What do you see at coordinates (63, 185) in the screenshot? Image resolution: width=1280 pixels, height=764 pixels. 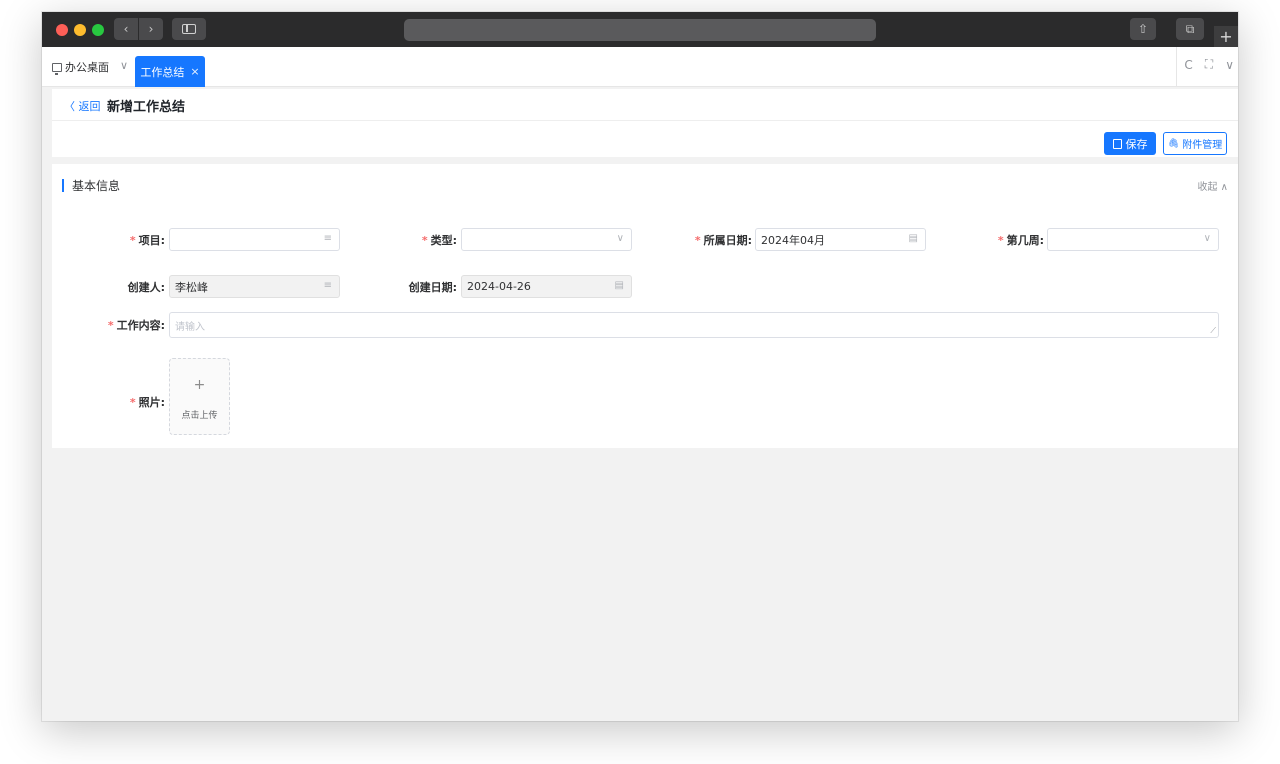 I see `section-accent` at bounding box center [63, 185].